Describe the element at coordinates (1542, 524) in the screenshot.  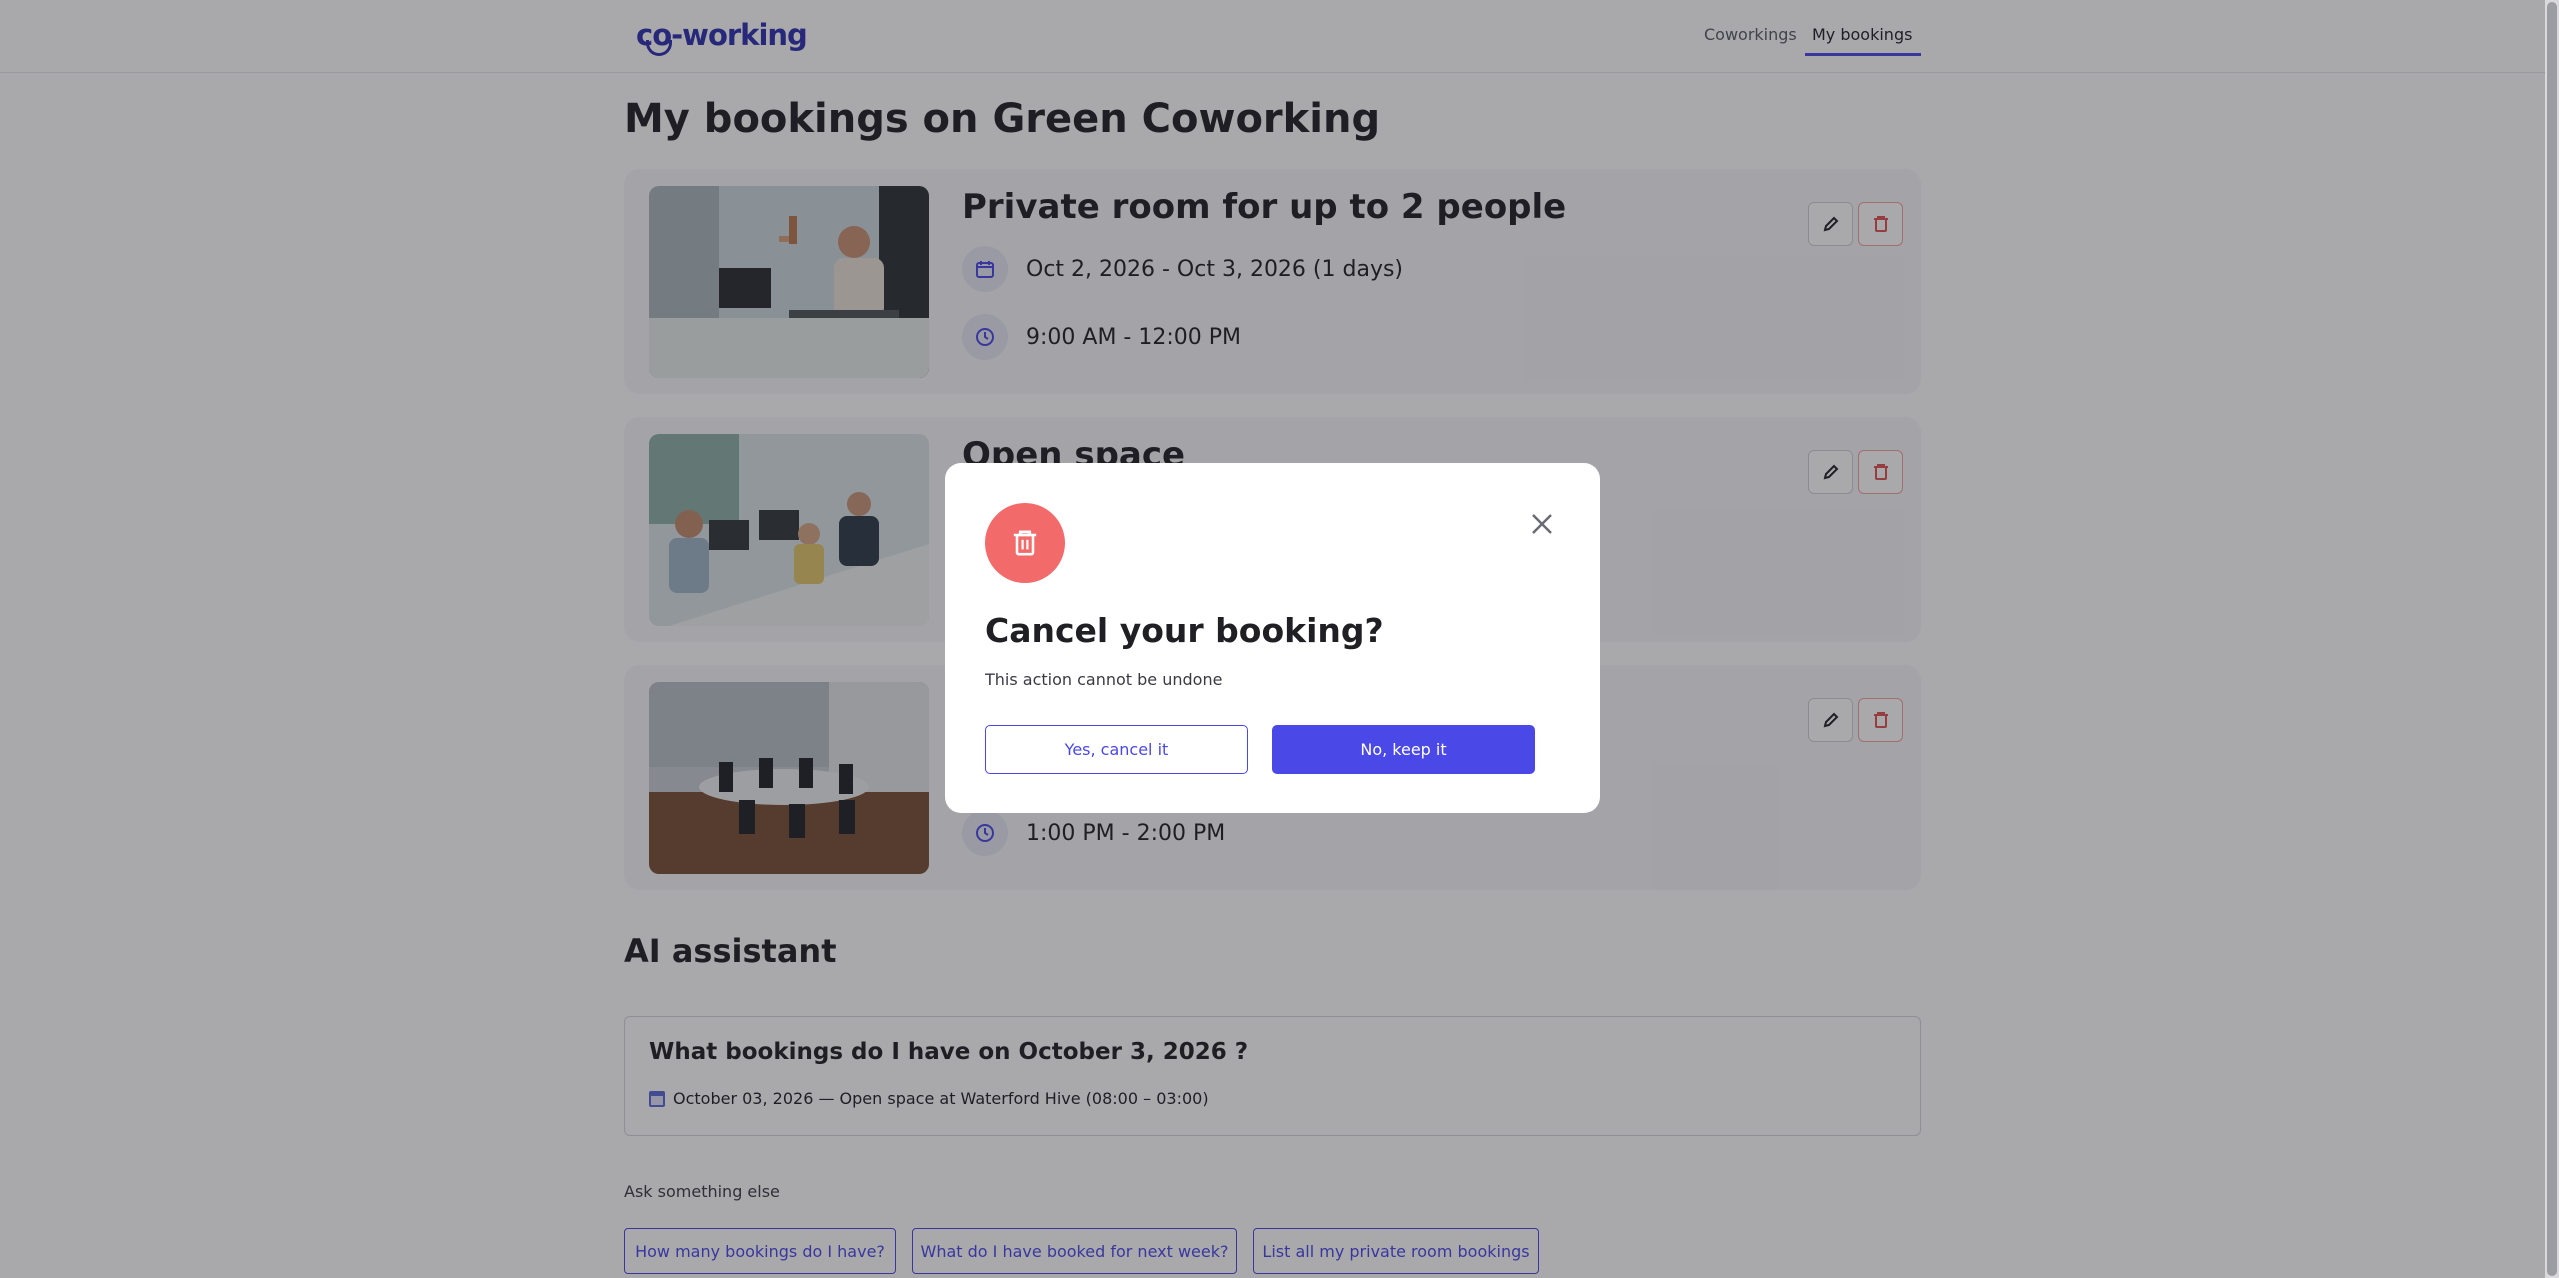
I see `close-icon` at that location.